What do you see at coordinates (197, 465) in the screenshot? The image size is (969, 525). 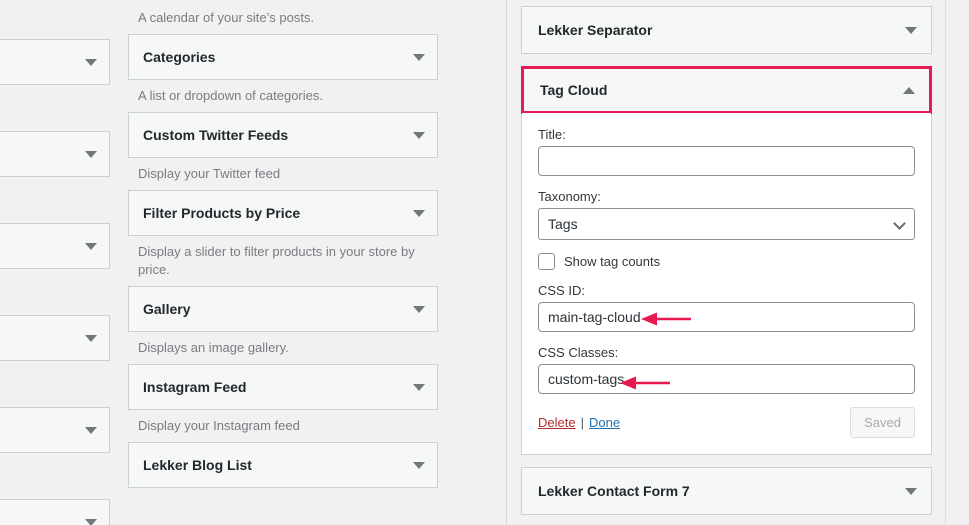 I see `widget-card-title: Lekker Blog List` at bounding box center [197, 465].